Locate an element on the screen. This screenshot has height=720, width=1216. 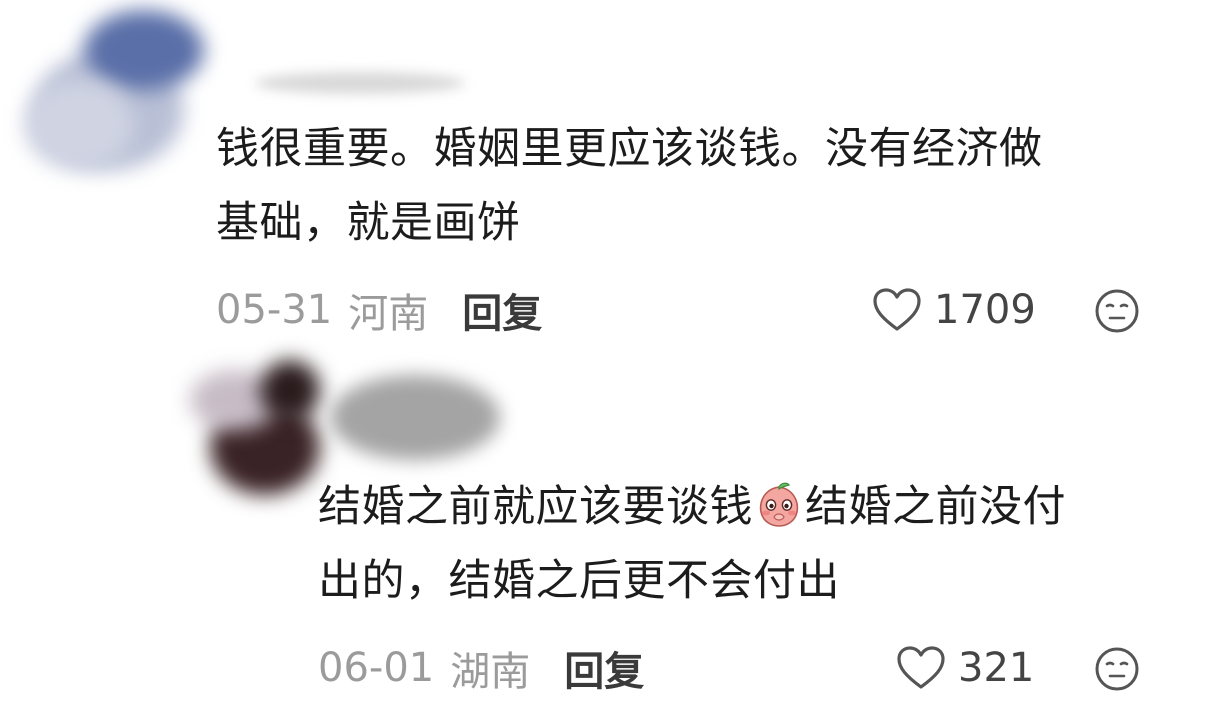
like-count: 1709 is located at coordinates (985, 310).